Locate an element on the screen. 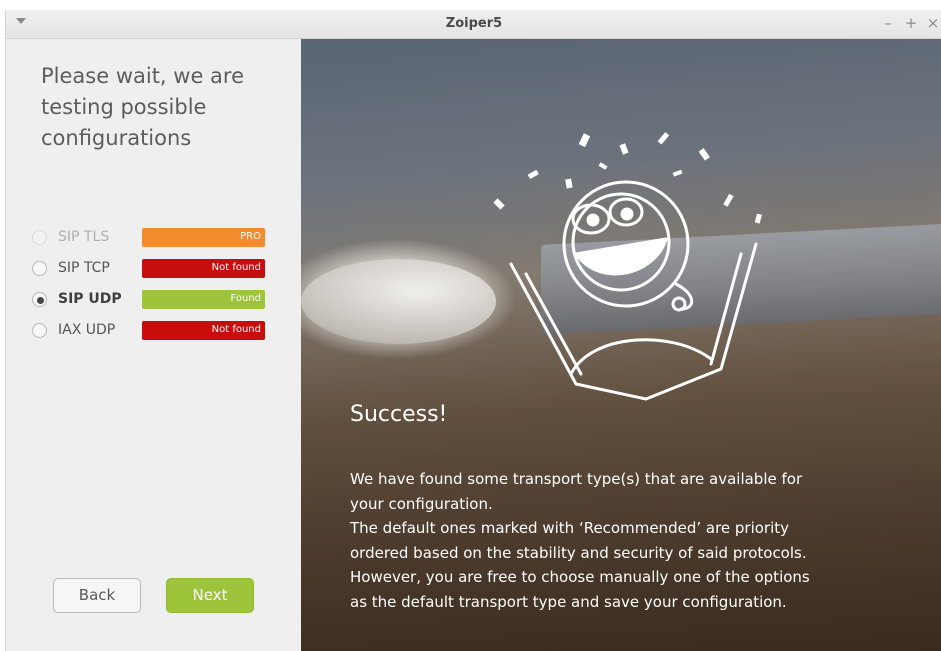 The width and height of the screenshot is (941, 651). window-title: Zoiper5 is located at coordinates (474, 23).